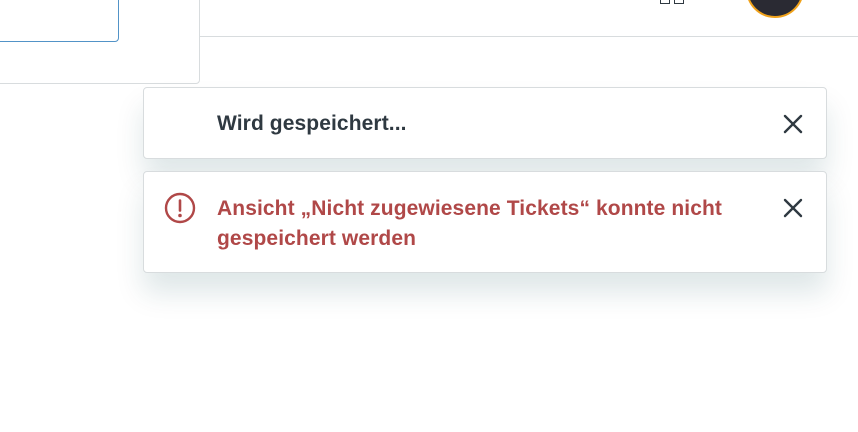  I want to click on close-saving-notification-button, so click(793, 124).